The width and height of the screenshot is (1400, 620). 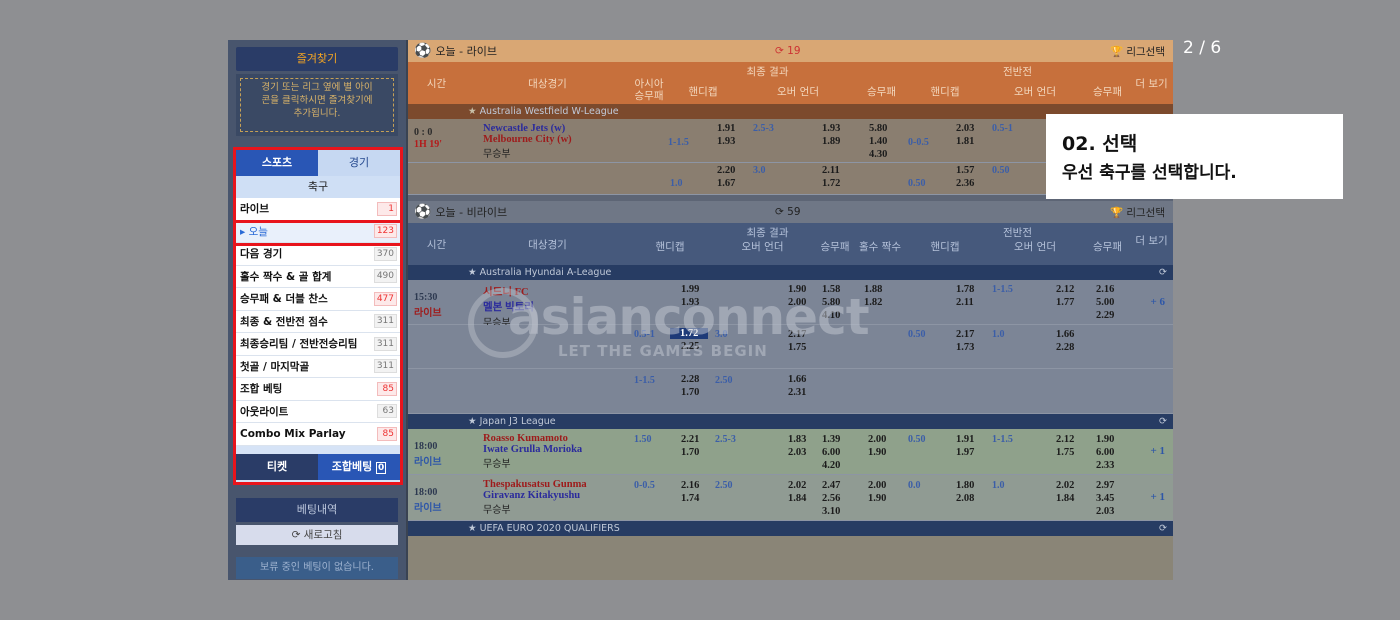 I want to click on sidebar-menu-item: 최종 & 전반전 점수 311, so click(x=318, y=321).